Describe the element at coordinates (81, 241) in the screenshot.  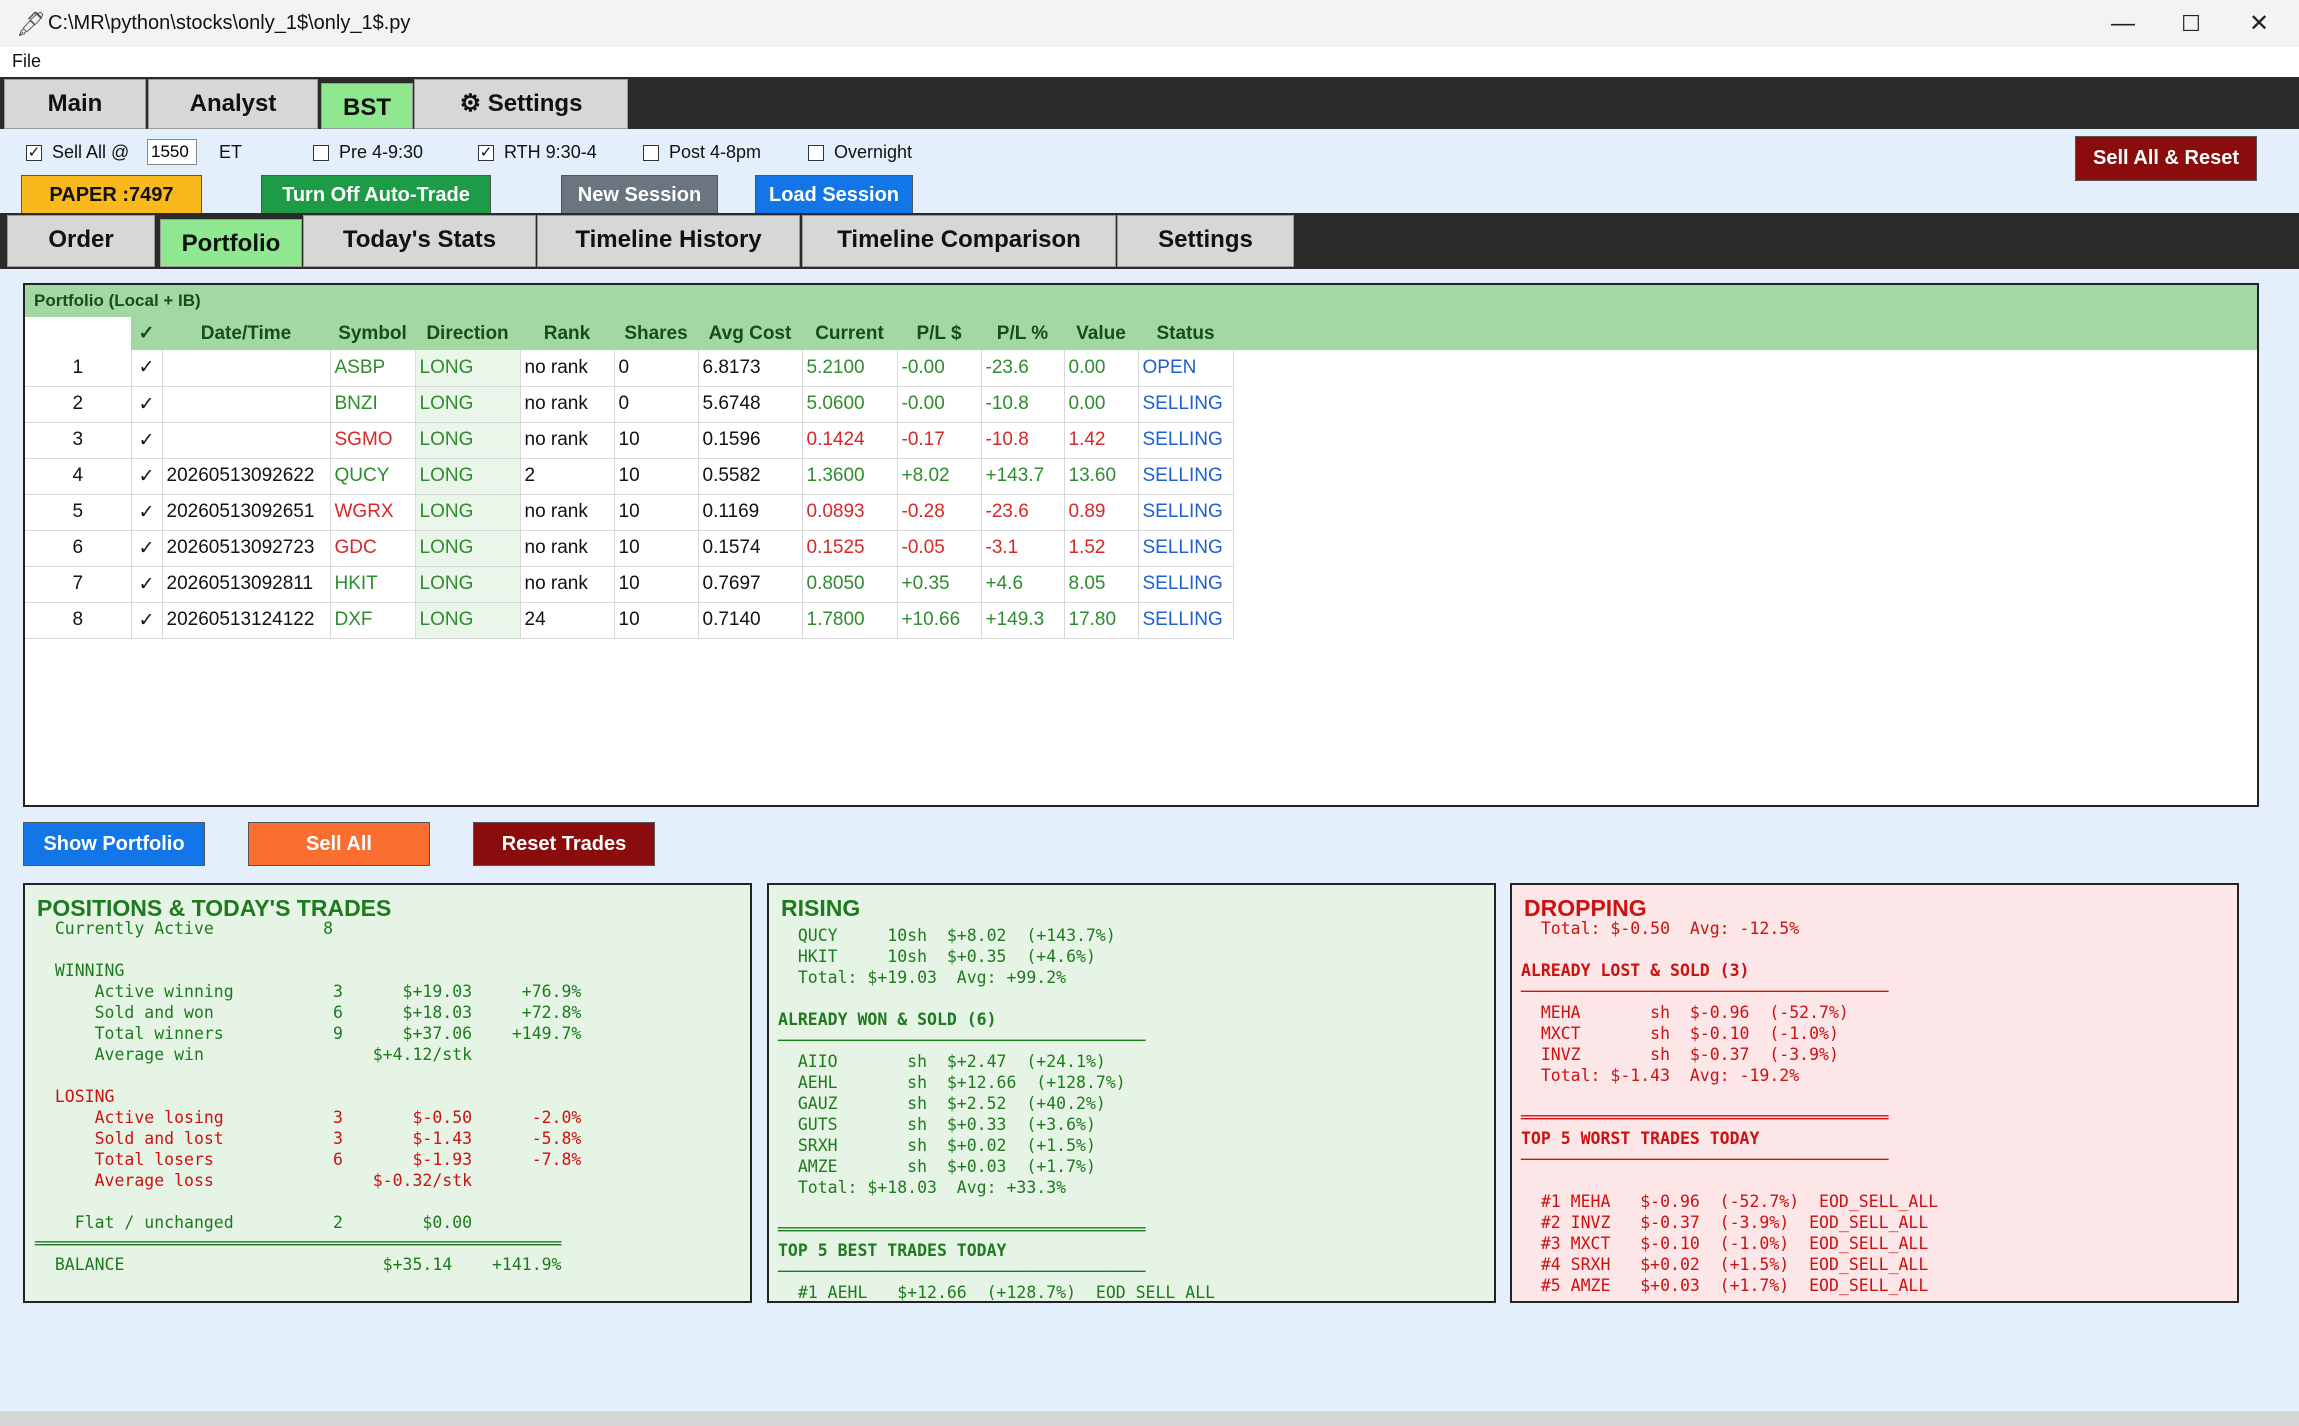
I see `tab-order: Order` at that location.